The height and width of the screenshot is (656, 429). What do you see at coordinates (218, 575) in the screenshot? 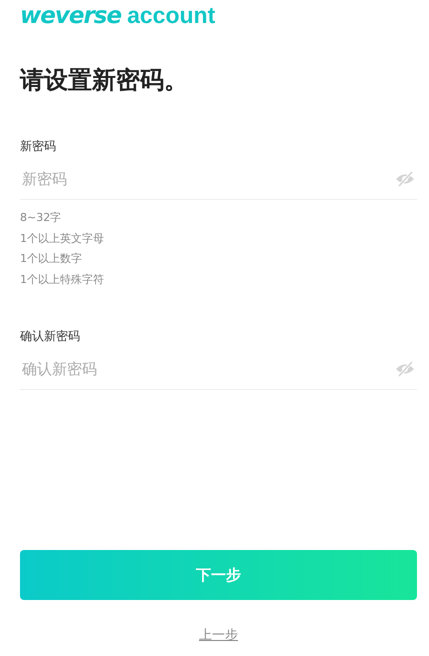
I see `next-button: 下一步` at bounding box center [218, 575].